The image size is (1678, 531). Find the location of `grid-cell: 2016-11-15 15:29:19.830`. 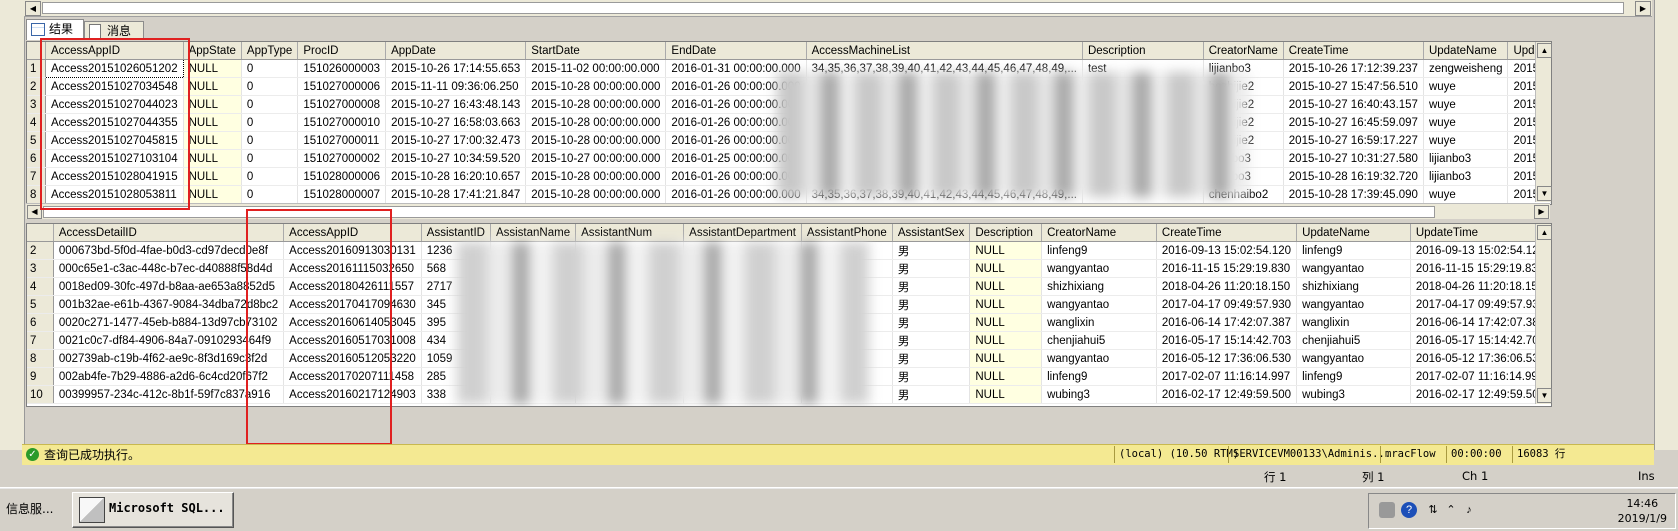

grid-cell: 2016-11-15 15:29:19.830 is located at coordinates (1227, 268).